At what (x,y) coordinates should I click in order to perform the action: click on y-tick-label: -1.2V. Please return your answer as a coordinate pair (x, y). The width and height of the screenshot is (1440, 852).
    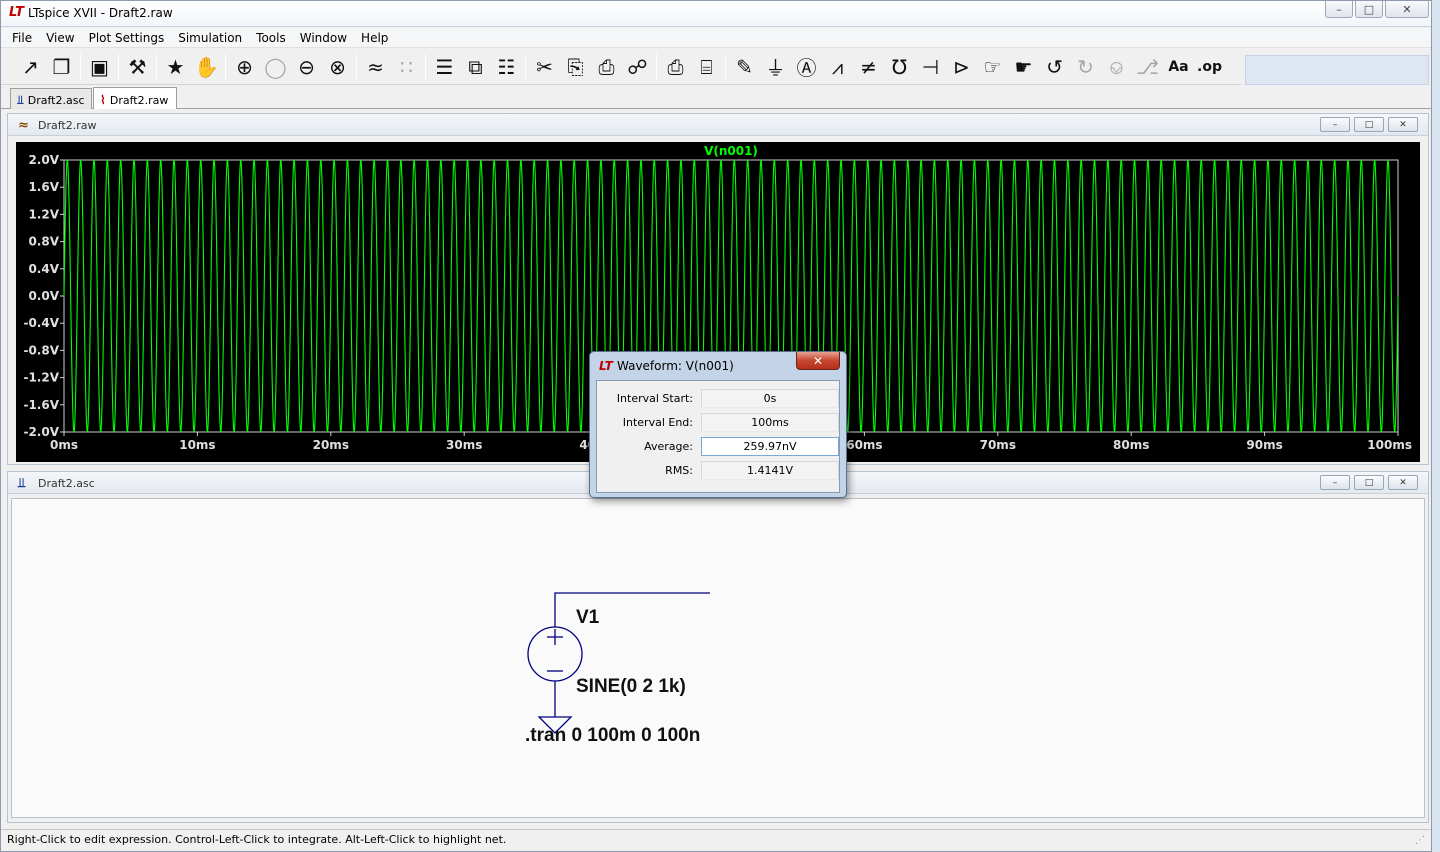
    Looking at the image, I should click on (41, 378).